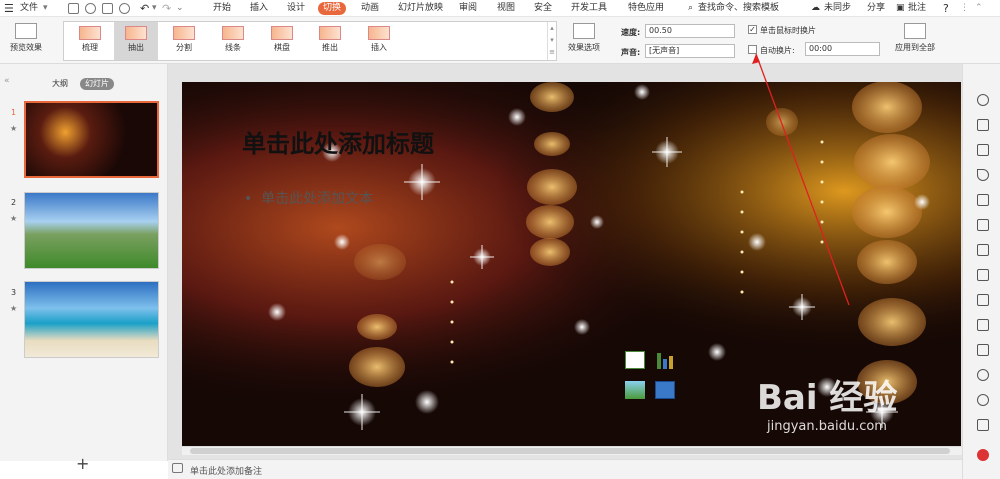  I want to click on tab-features: 特色应用, so click(646, 8).